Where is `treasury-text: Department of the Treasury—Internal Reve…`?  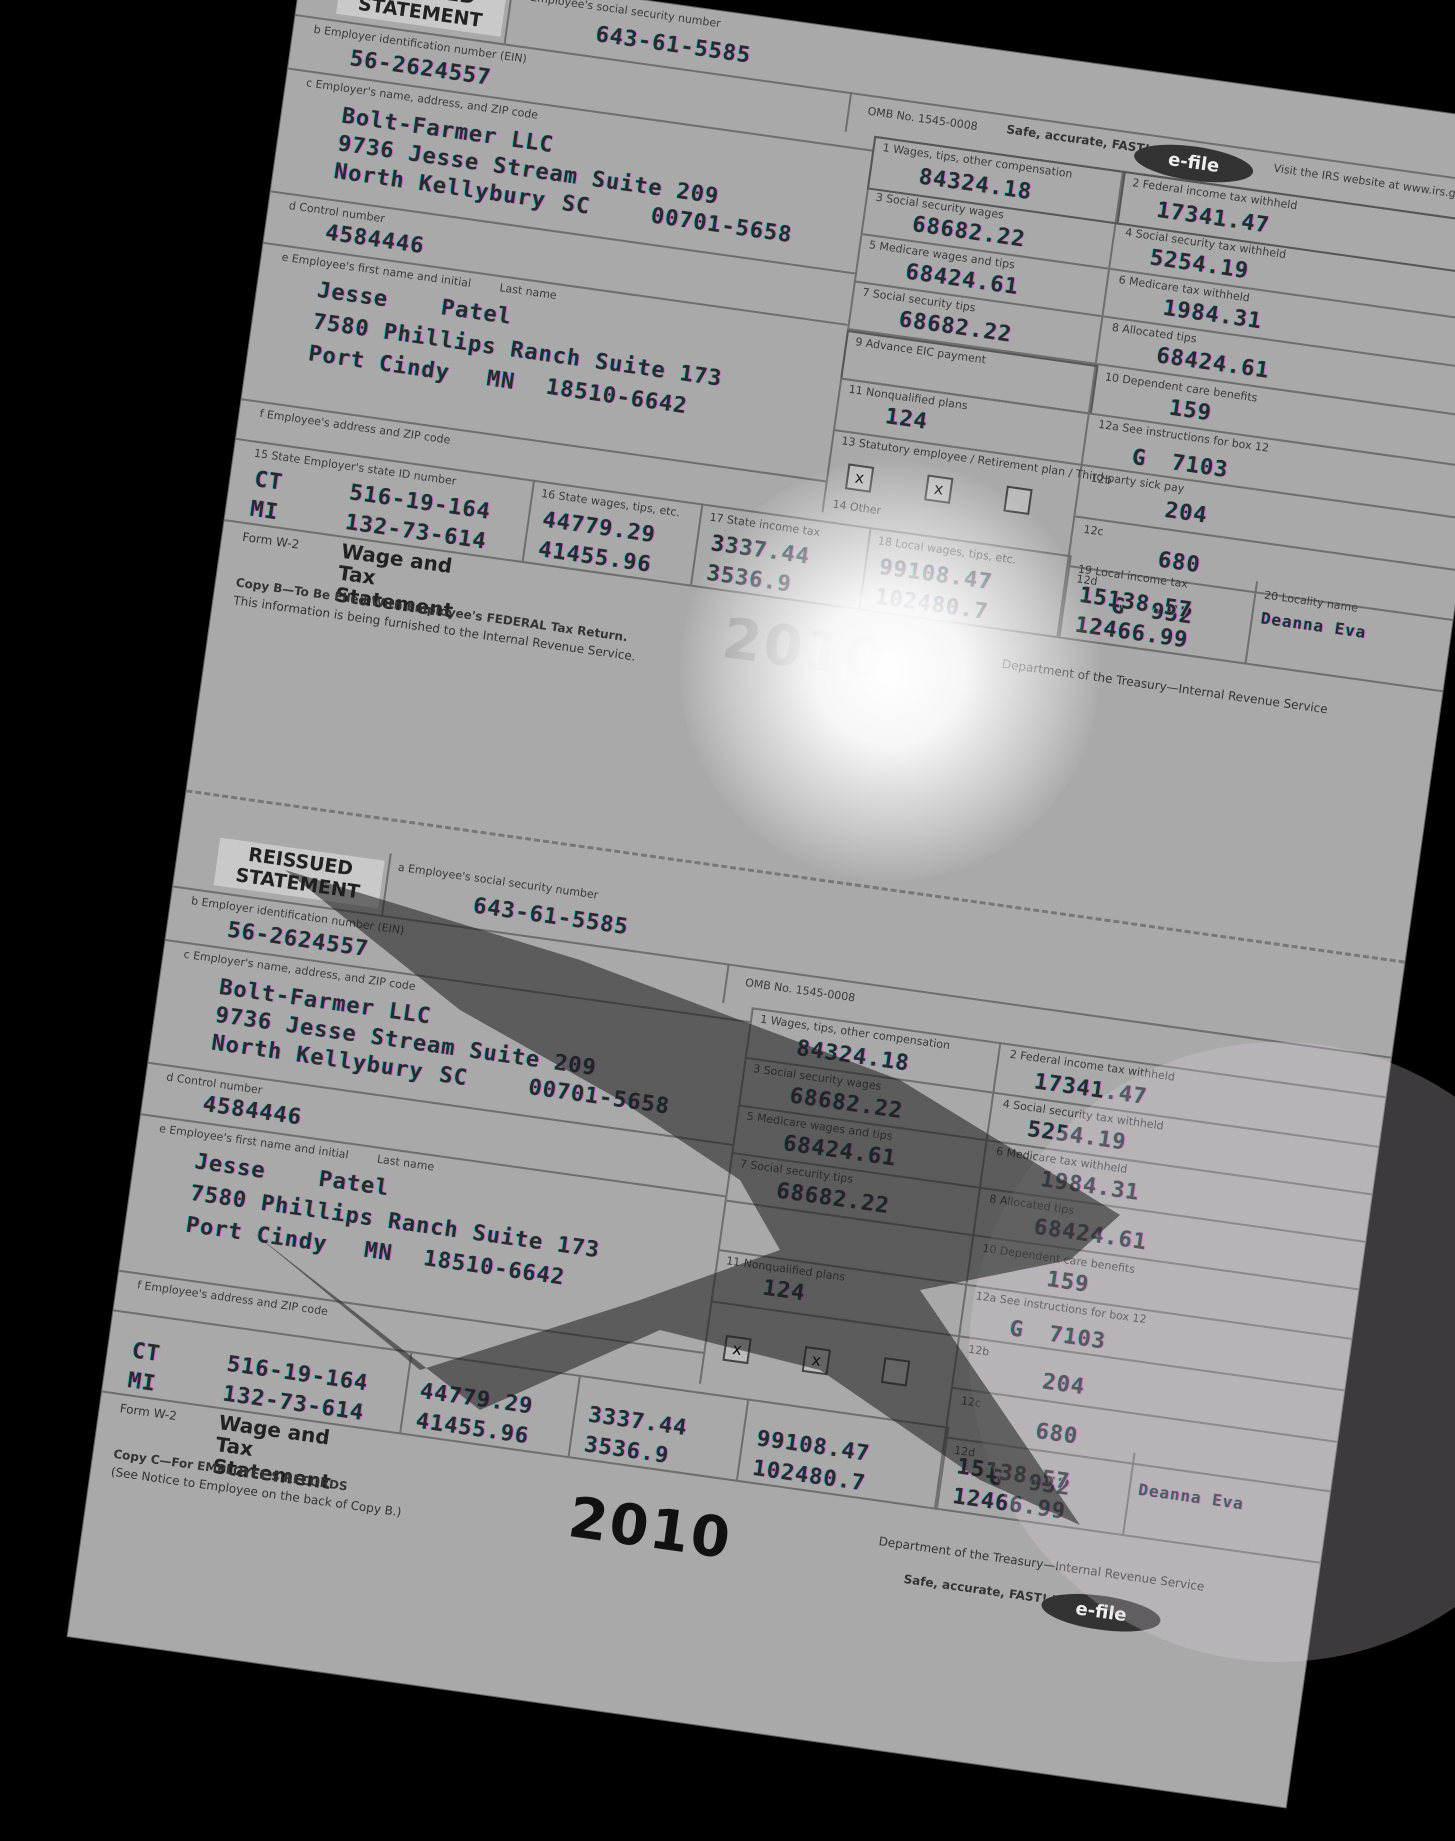
treasury-text: Department of the Treasury—Internal Reve… is located at coordinates (1165, 686).